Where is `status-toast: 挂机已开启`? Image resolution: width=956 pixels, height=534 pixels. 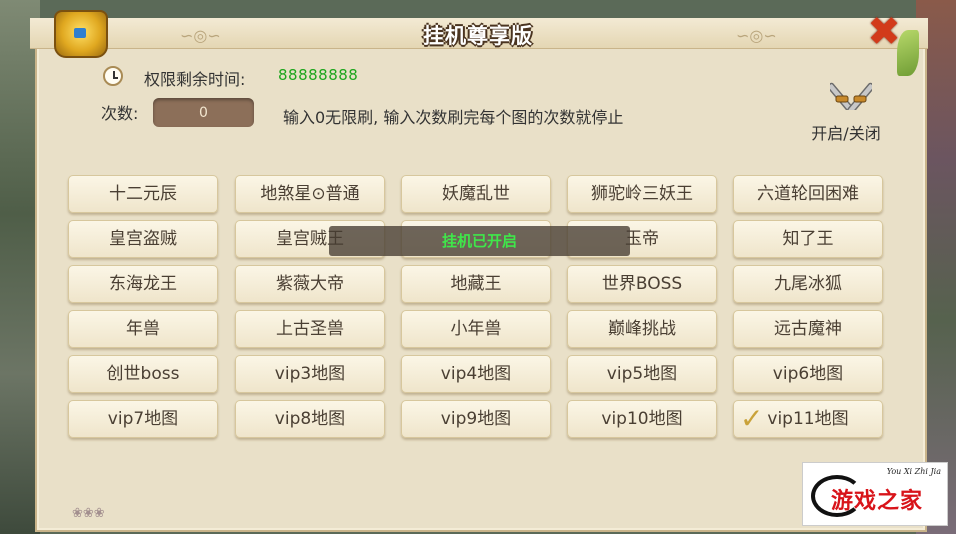
status-toast: 挂机已开启 is located at coordinates (479, 241).